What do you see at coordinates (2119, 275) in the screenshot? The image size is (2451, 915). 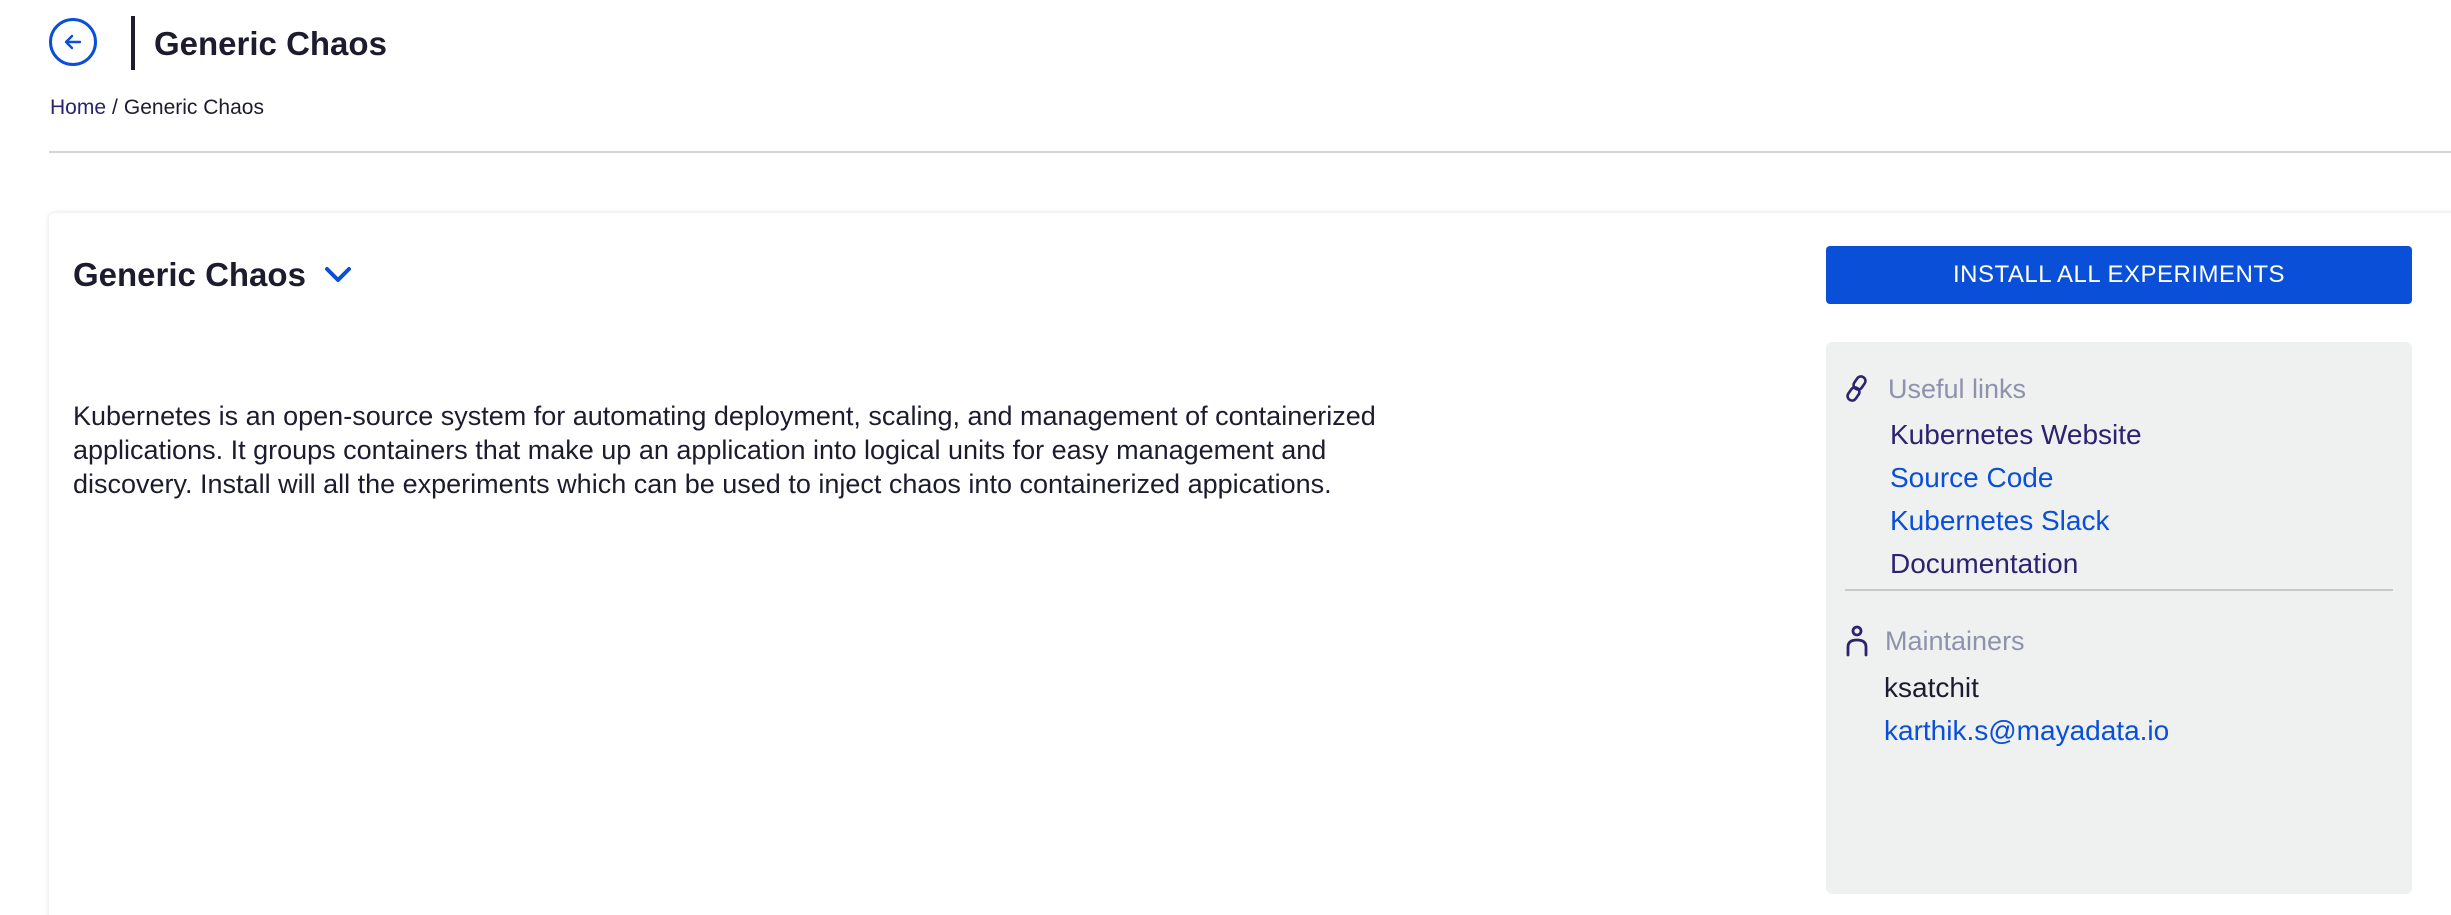 I see `install-all-experiments-button: INSTALL ALL EXPERIMENTS` at bounding box center [2119, 275].